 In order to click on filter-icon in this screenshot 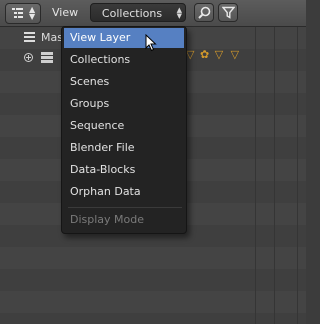, I will do `click(228, 12)`.